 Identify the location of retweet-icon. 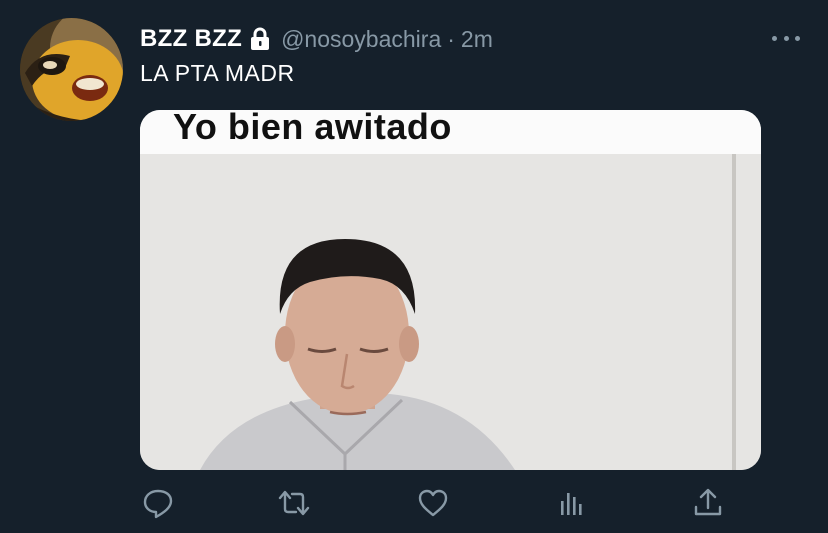
(294, 503).